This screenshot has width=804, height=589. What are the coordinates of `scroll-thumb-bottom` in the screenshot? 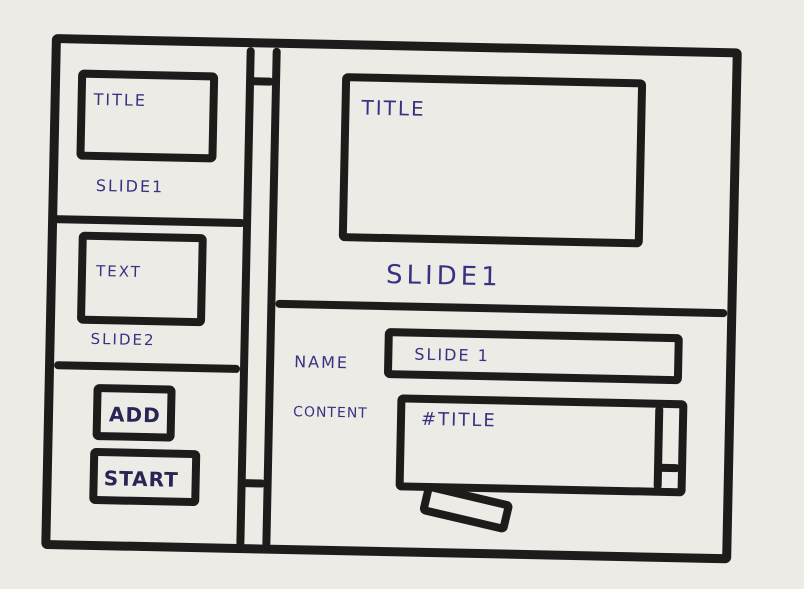 It's located at (253, 483).